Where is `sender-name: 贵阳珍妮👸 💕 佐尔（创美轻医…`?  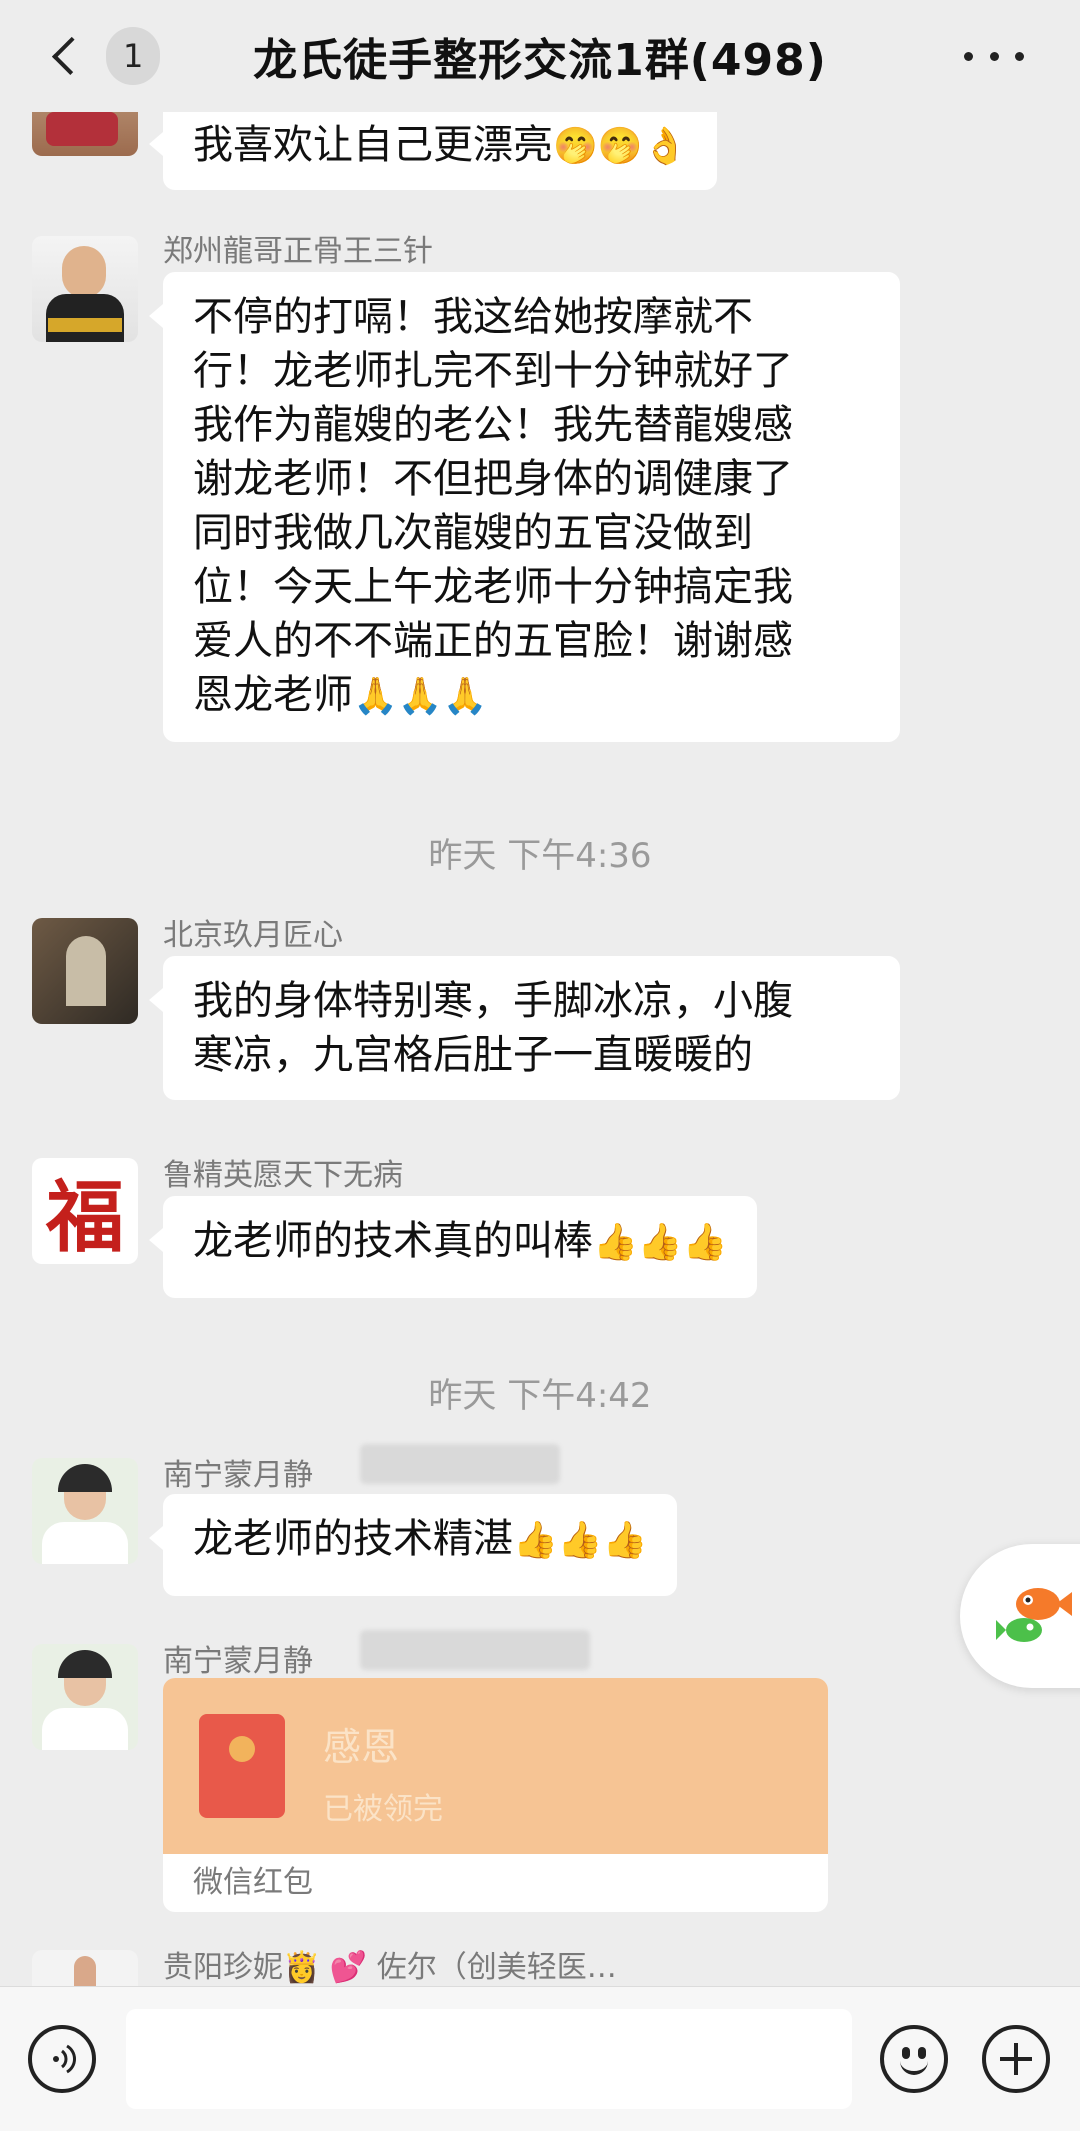
sender-name: 贵阳珍妮👸 💕 佐尔（创美轻医… is located at coordinates (390, 1967).